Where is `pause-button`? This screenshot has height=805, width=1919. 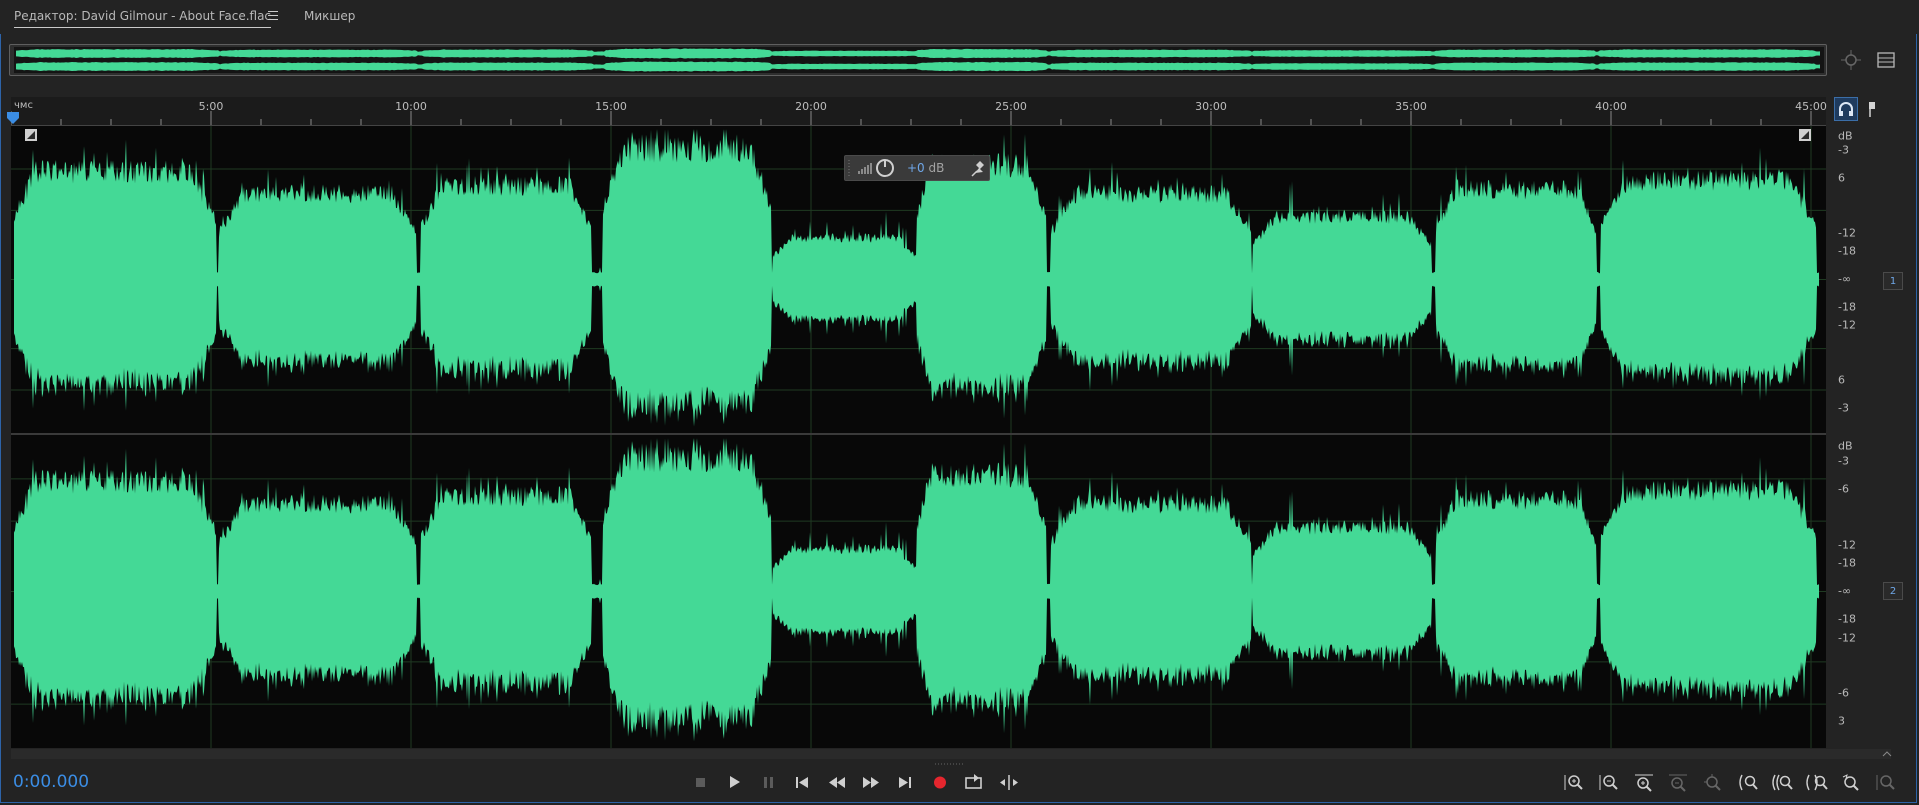
pause-button is located at coordinates (768, 782).